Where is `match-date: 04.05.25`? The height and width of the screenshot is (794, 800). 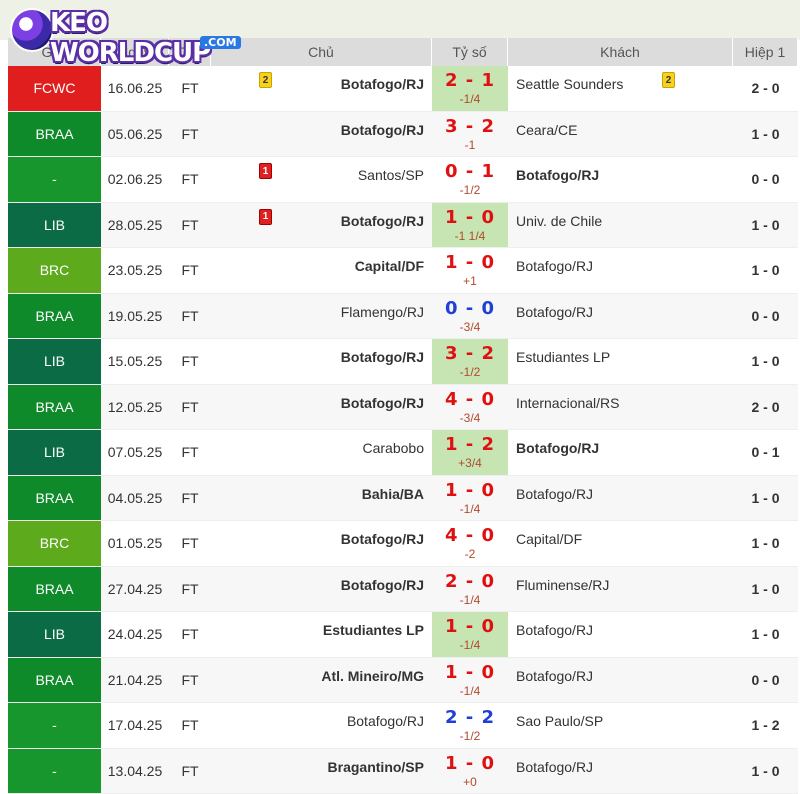
match-date: 04.05.25 is located at coordinates (135, 498).